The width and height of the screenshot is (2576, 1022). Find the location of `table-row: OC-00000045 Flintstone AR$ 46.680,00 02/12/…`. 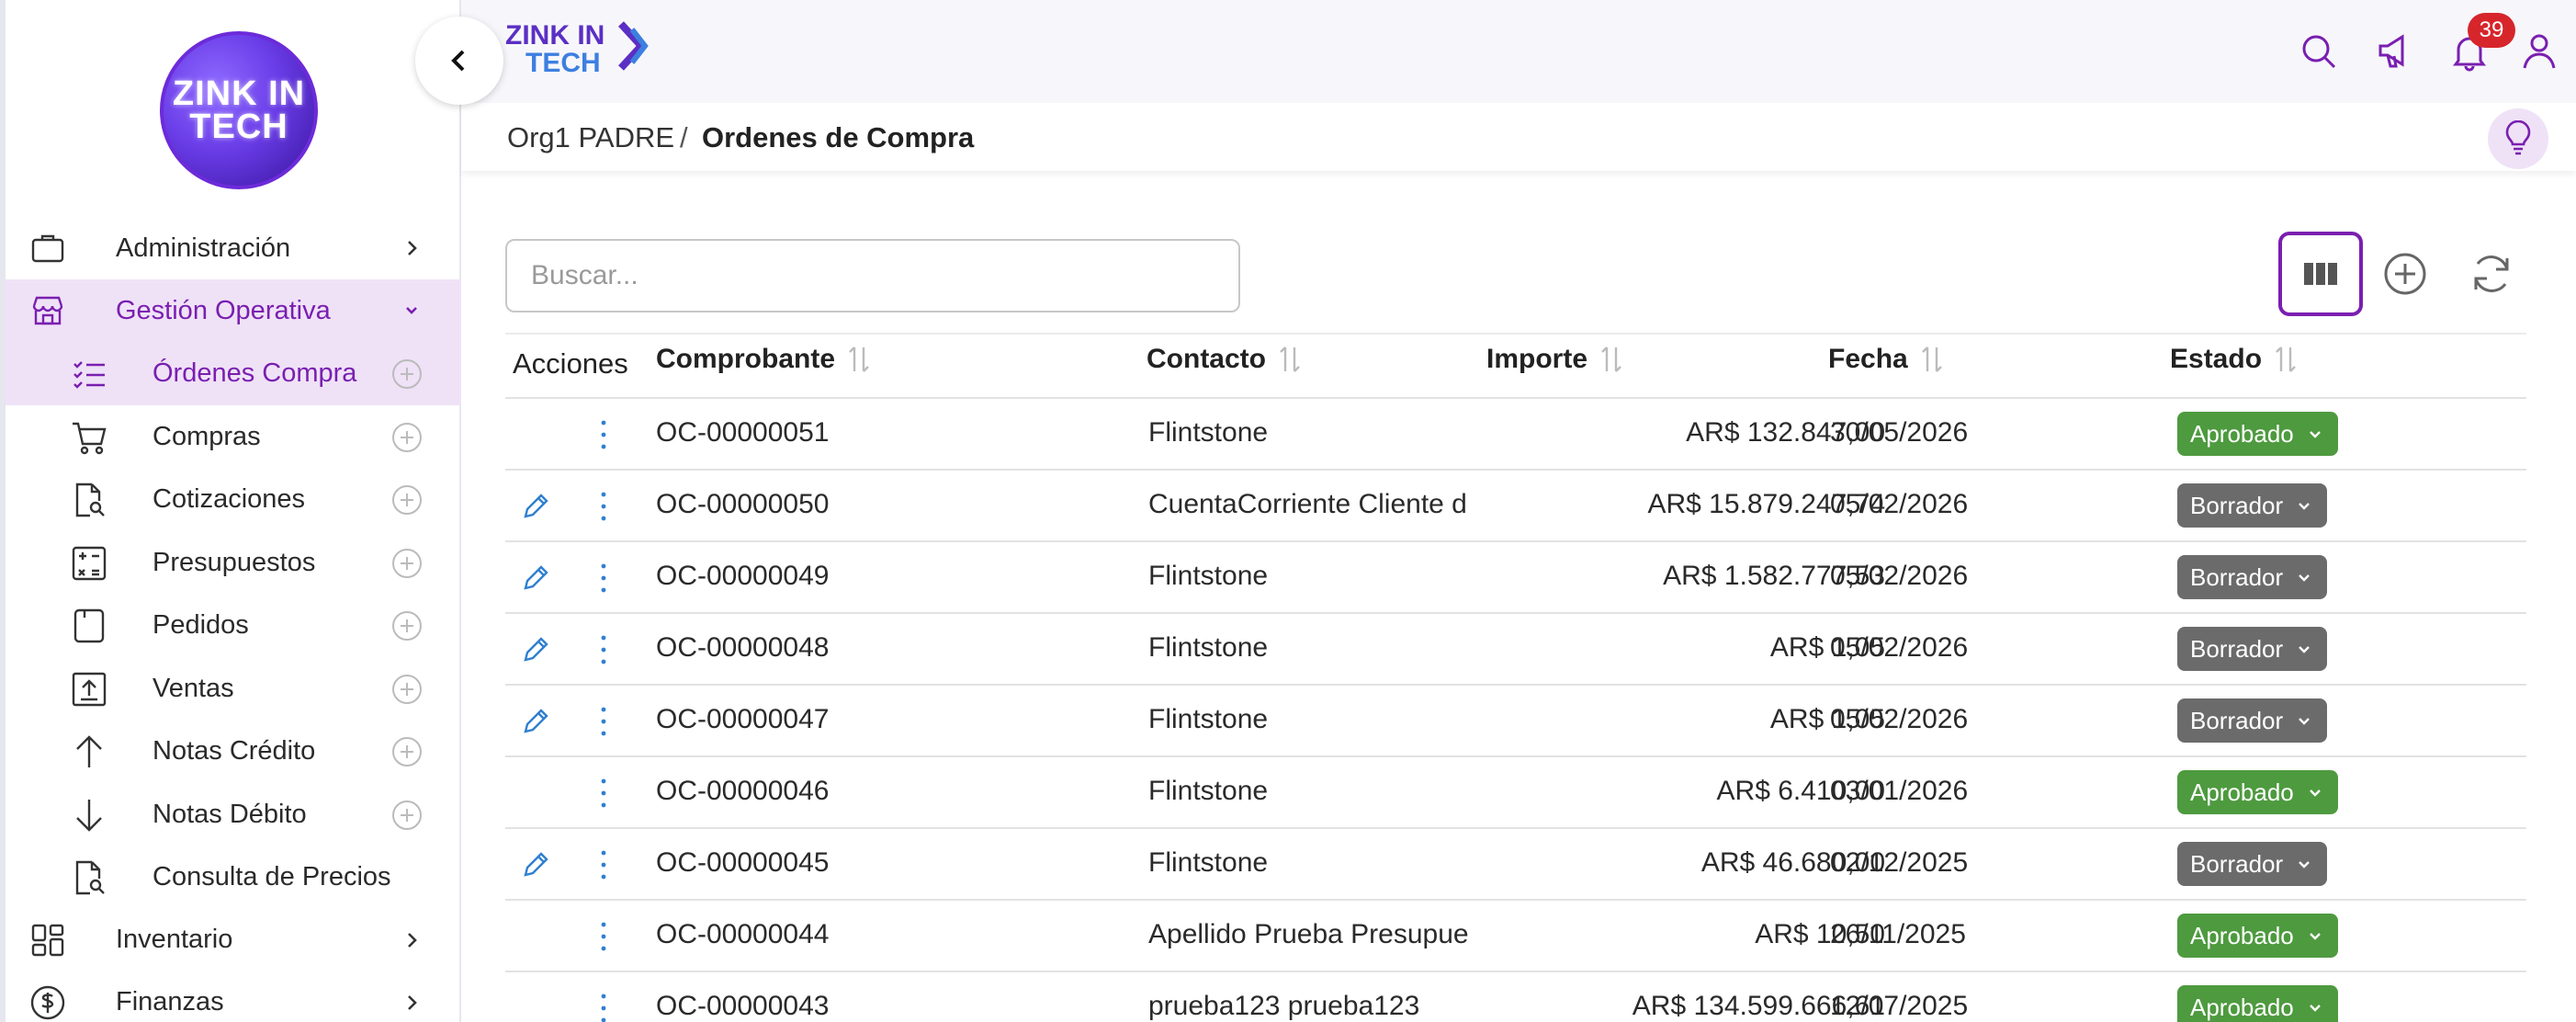

table-row: OC-00000045 Flintstone AR$ 46.680,00 02/12/… is located at coordinates (1515, 865).